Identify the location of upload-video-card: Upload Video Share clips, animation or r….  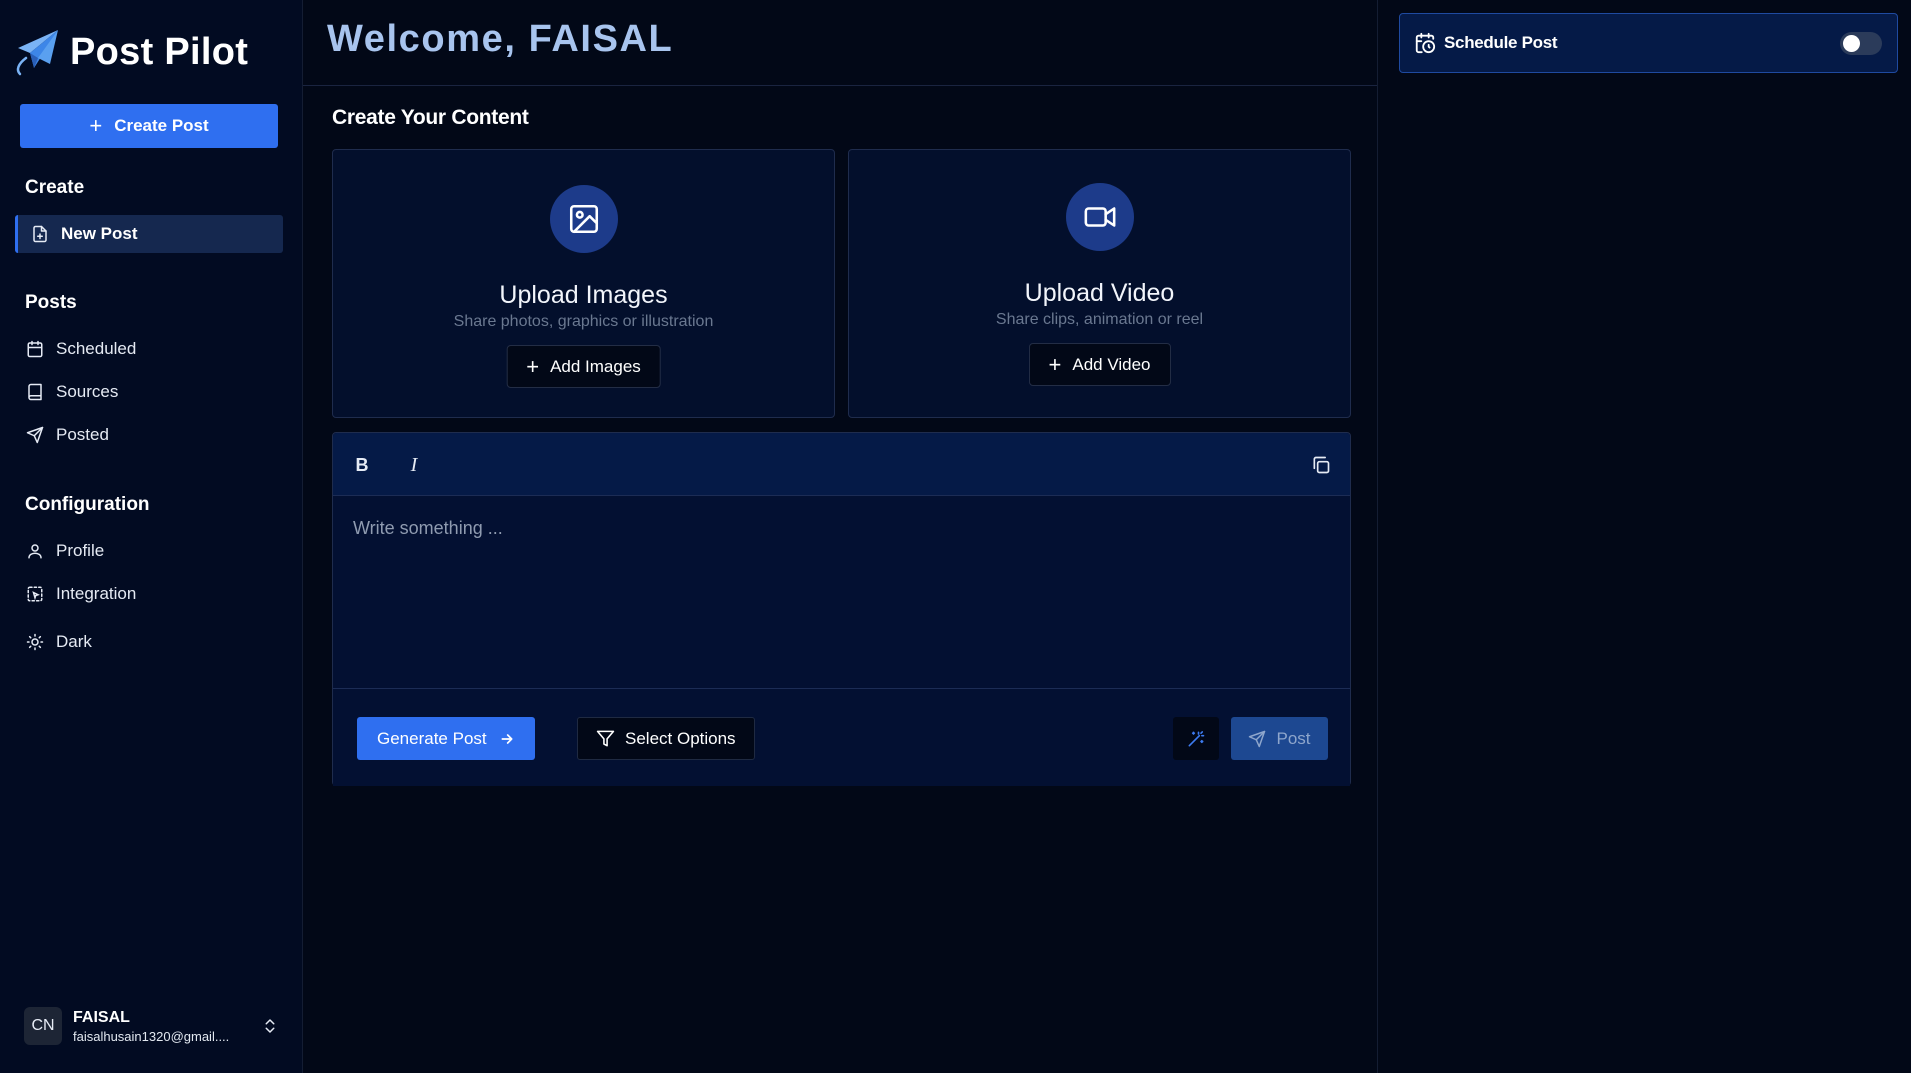
(1099, 283).